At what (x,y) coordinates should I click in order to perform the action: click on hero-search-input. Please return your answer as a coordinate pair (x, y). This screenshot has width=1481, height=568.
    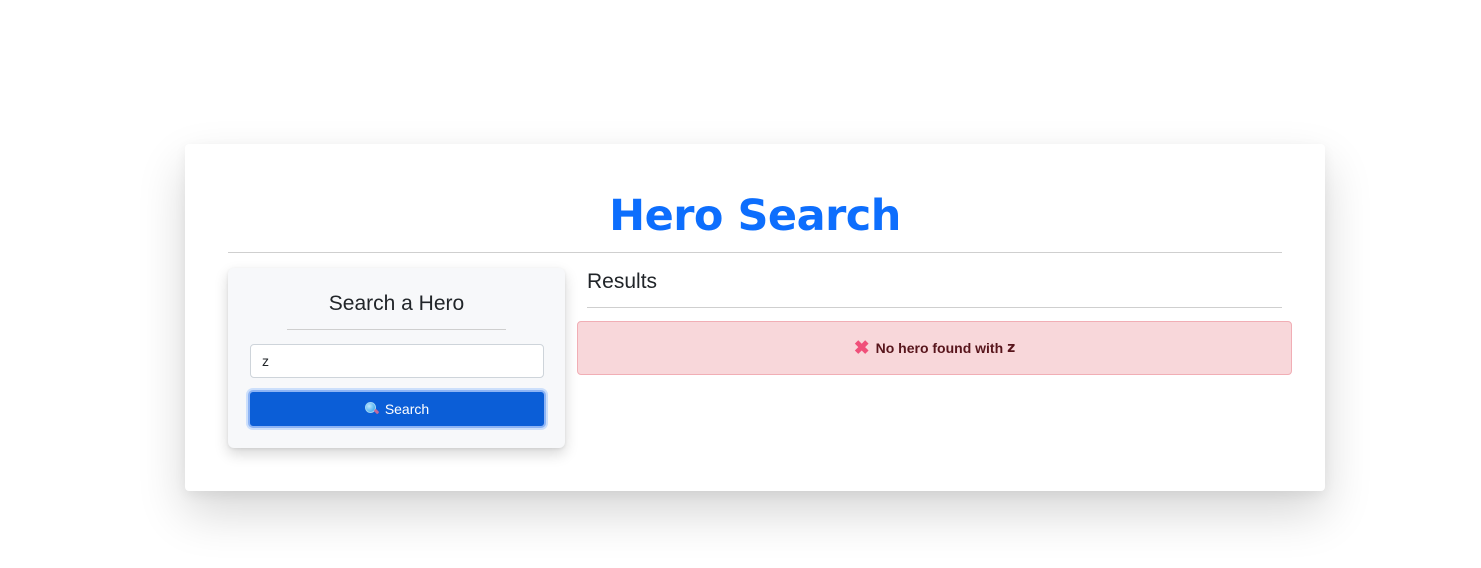
    Looking at the image, I should click on (397, 361).